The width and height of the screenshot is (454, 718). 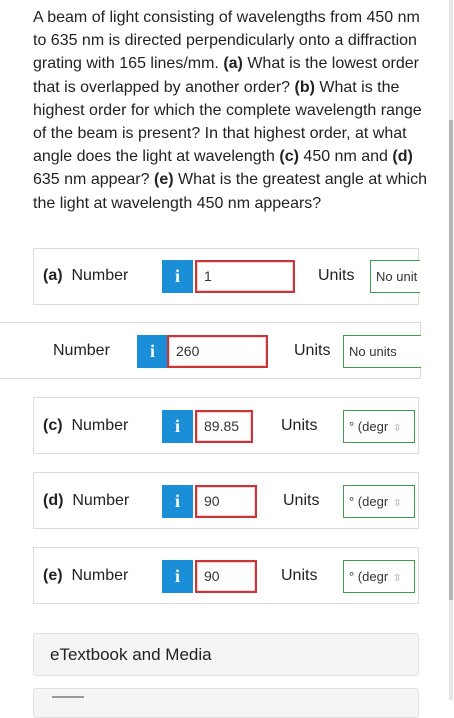 I want to click on answer-row-d: (d) Number i 90 Units ° (degr ⇳, so click(x=226, y=500).